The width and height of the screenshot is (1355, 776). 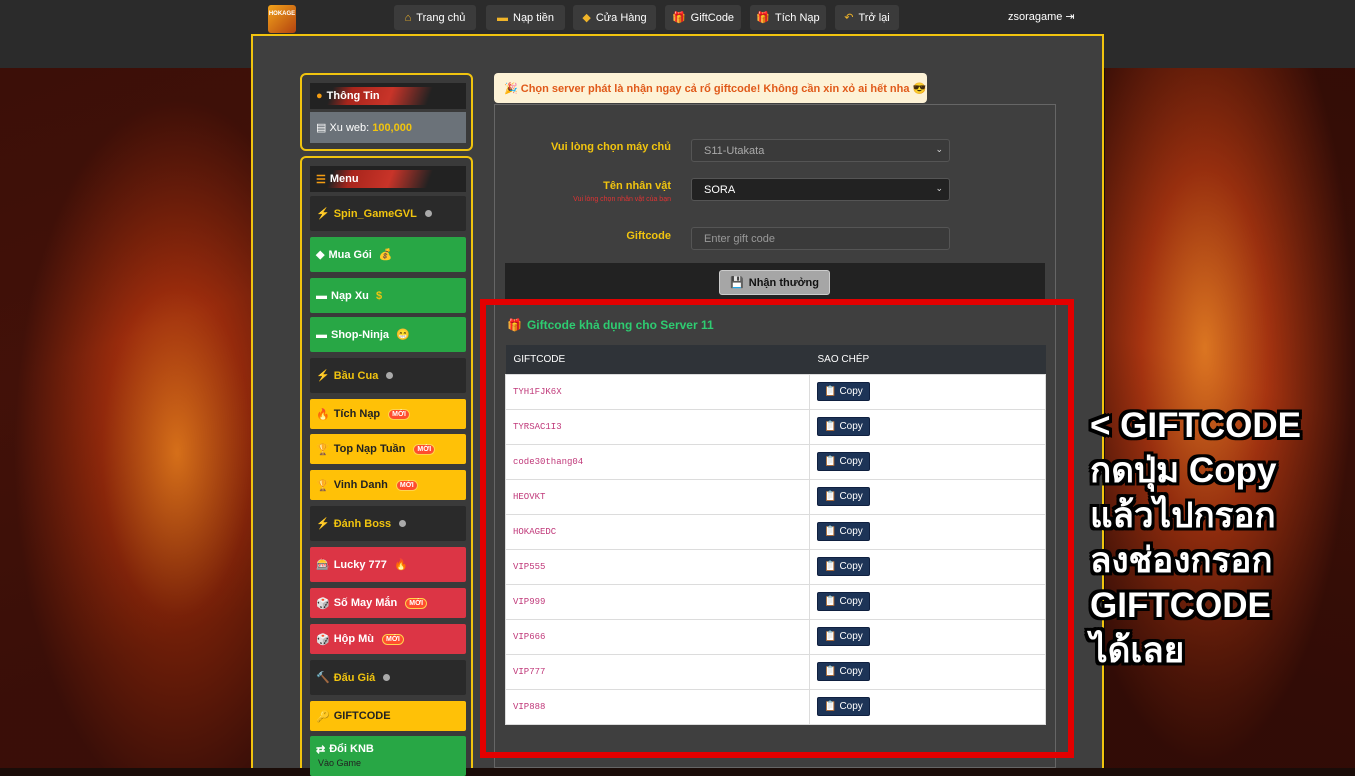 What do you see at coordinates (737, 283) in the screenshot?
I see `save-icon: 💾` at bounding box center [737, 283].